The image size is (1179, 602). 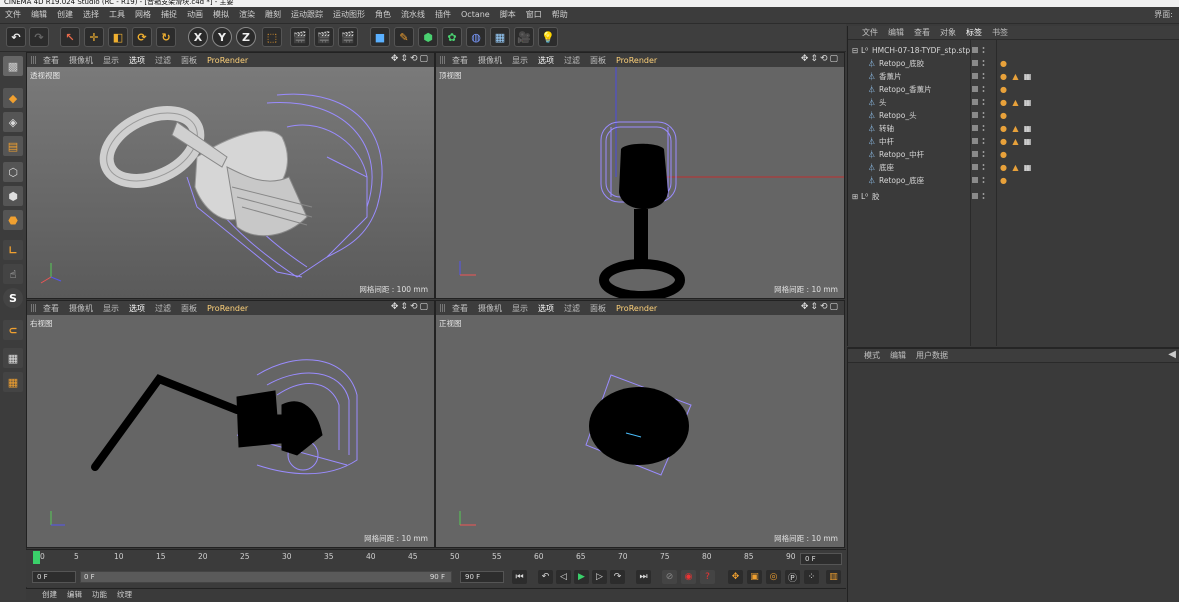 What do you see at coordinates (266, 577) in the screenshot?
I see `frame-range-slider: 0 F 90 F` at bounding box center [266, 577].